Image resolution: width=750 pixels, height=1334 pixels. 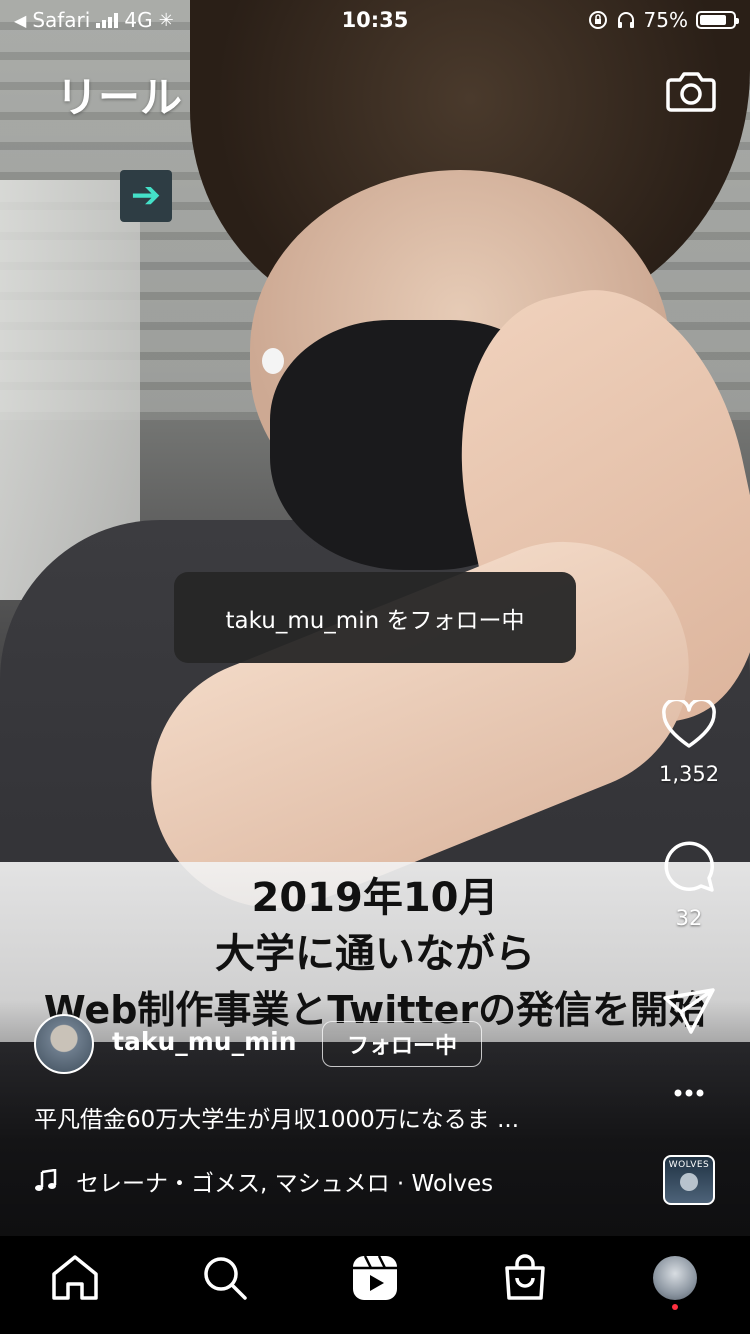 I want to click on nav-shop, so click(x=525, y=1278).